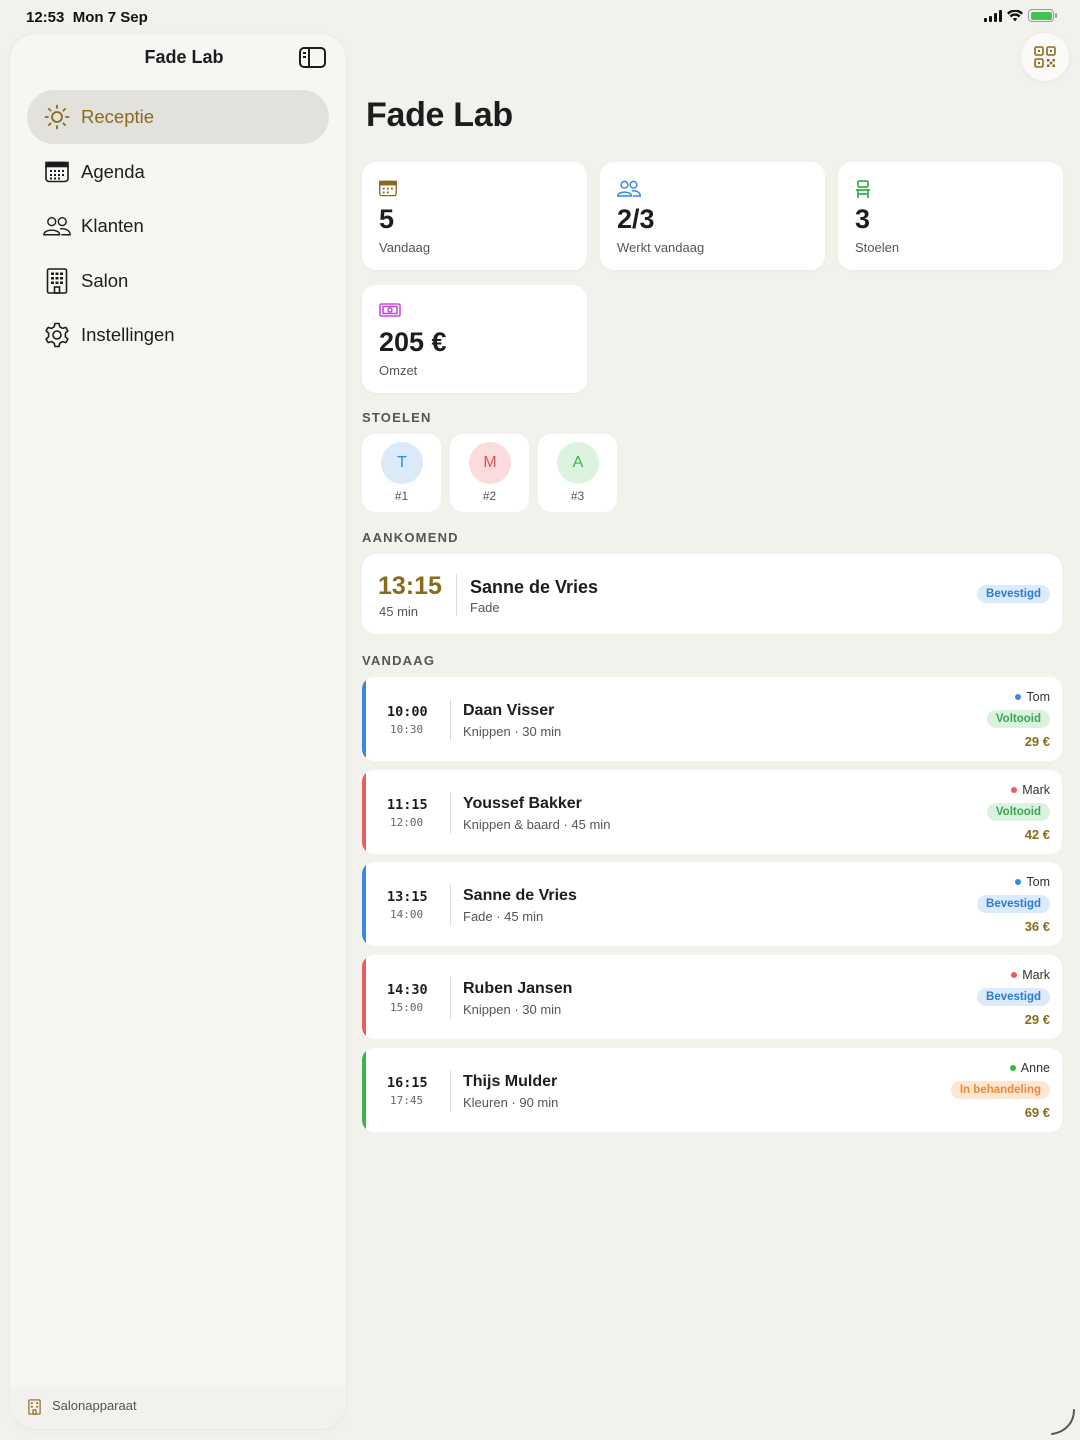 Image resolution: width=1080 pixels, height=1440 pixels. Describe the element at coordinates (407, 990) in the screenshot. I see `start-time: 14:30` at that location.